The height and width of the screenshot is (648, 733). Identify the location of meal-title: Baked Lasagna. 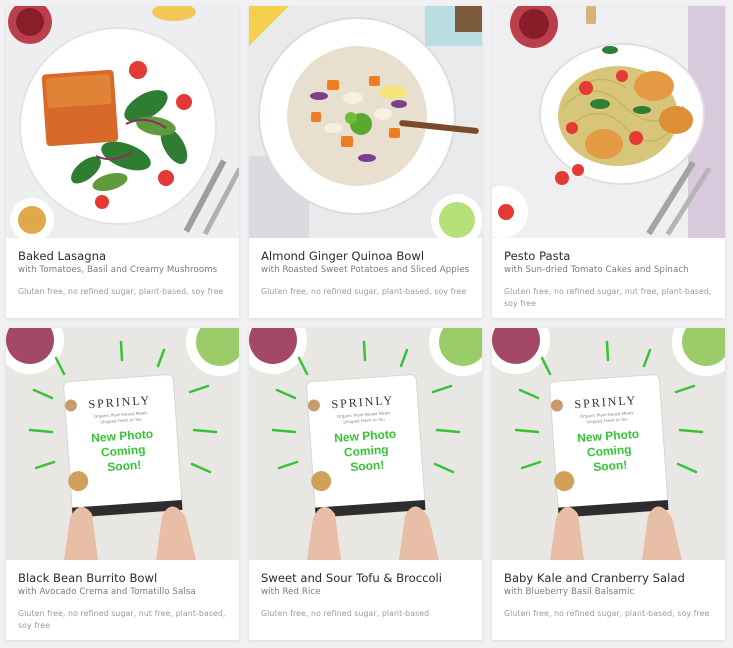
(62, 256).